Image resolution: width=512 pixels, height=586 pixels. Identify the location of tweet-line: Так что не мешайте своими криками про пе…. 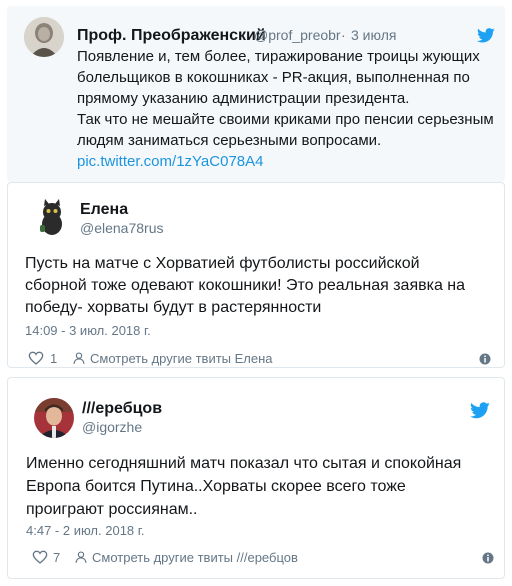
(285, 119).